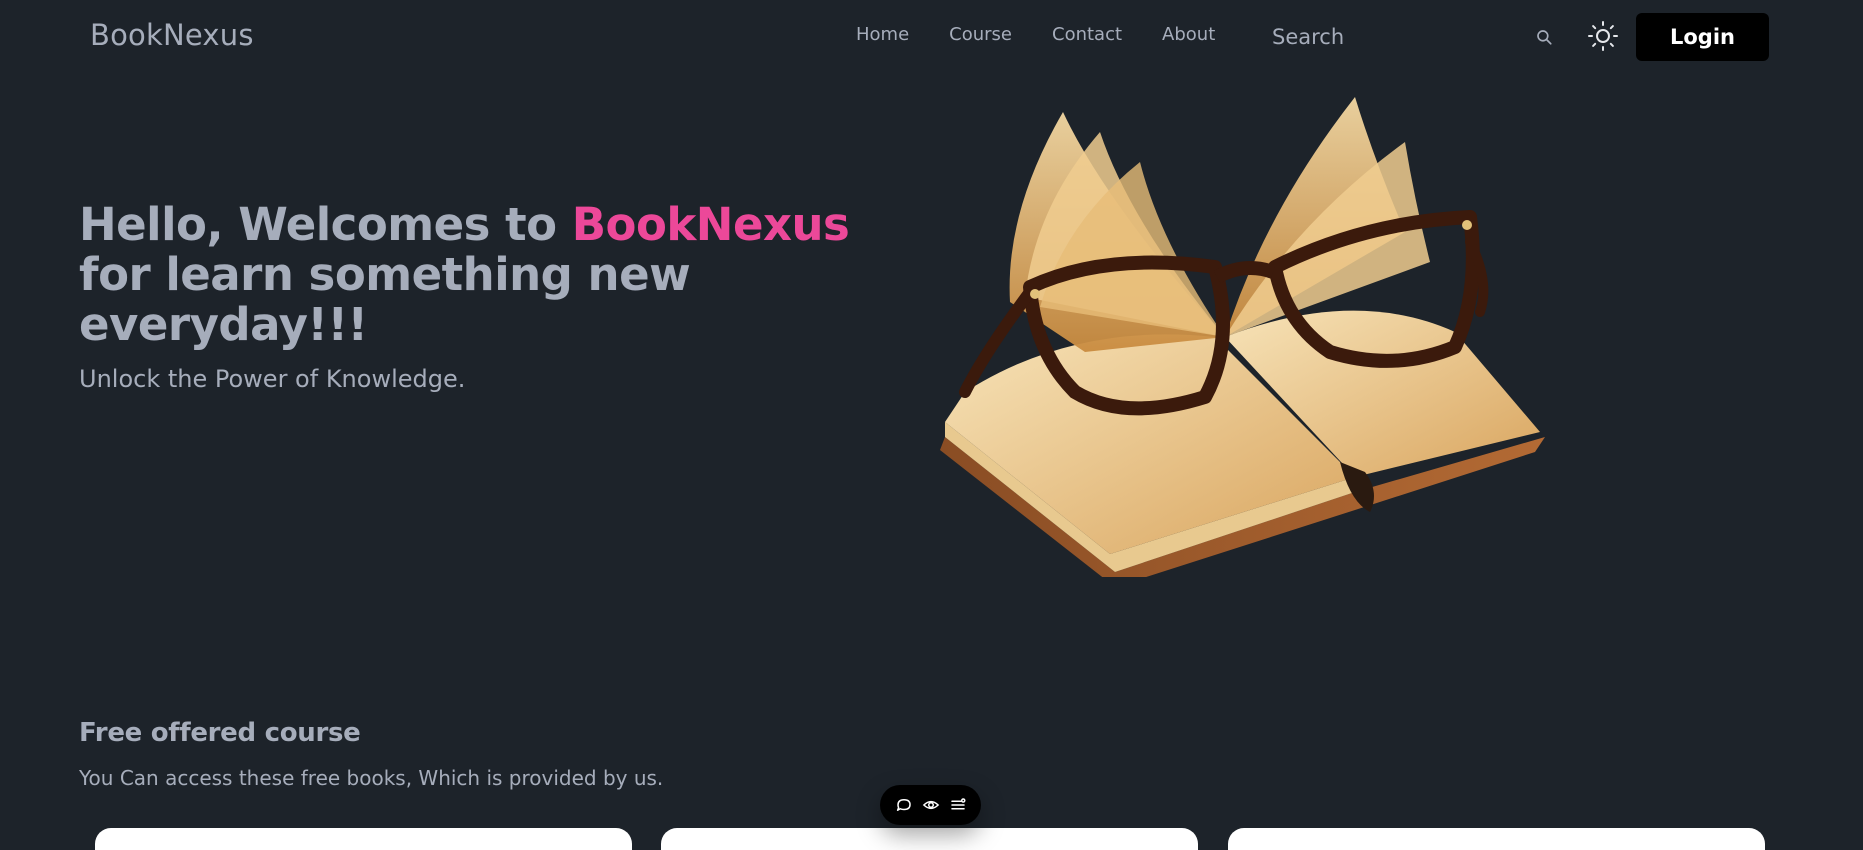  Describe the element at coordinates (1702, 37) in the screenshot. I see `login-button: Login` at that location.